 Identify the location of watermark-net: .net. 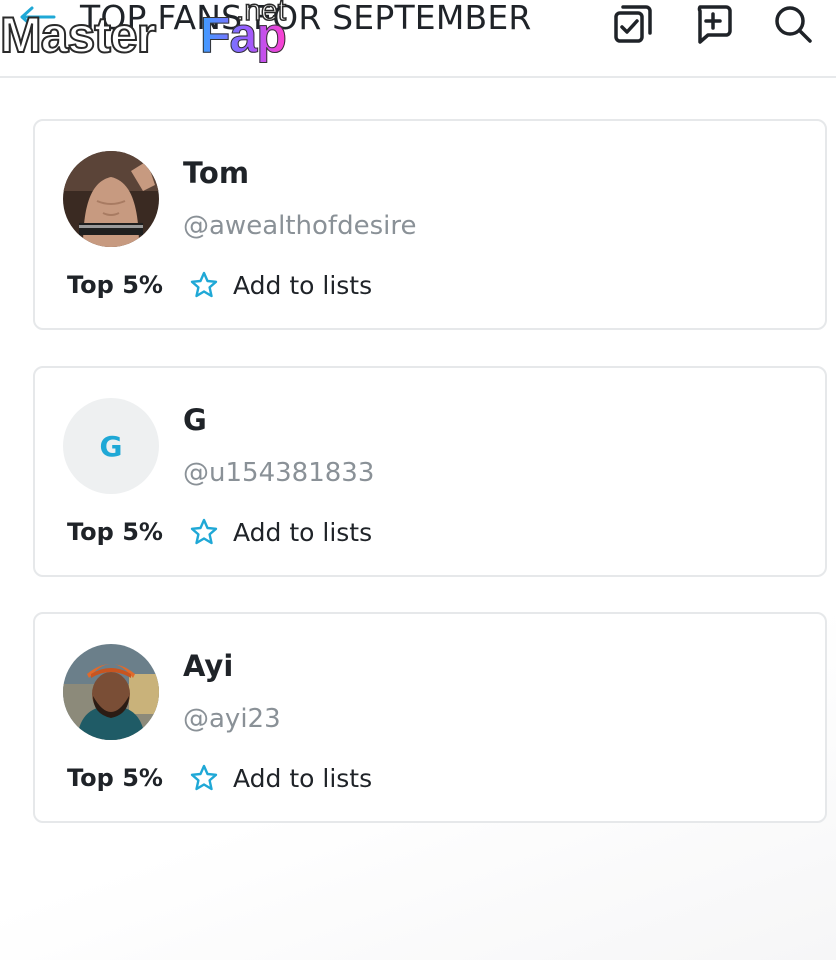
(261, 14).